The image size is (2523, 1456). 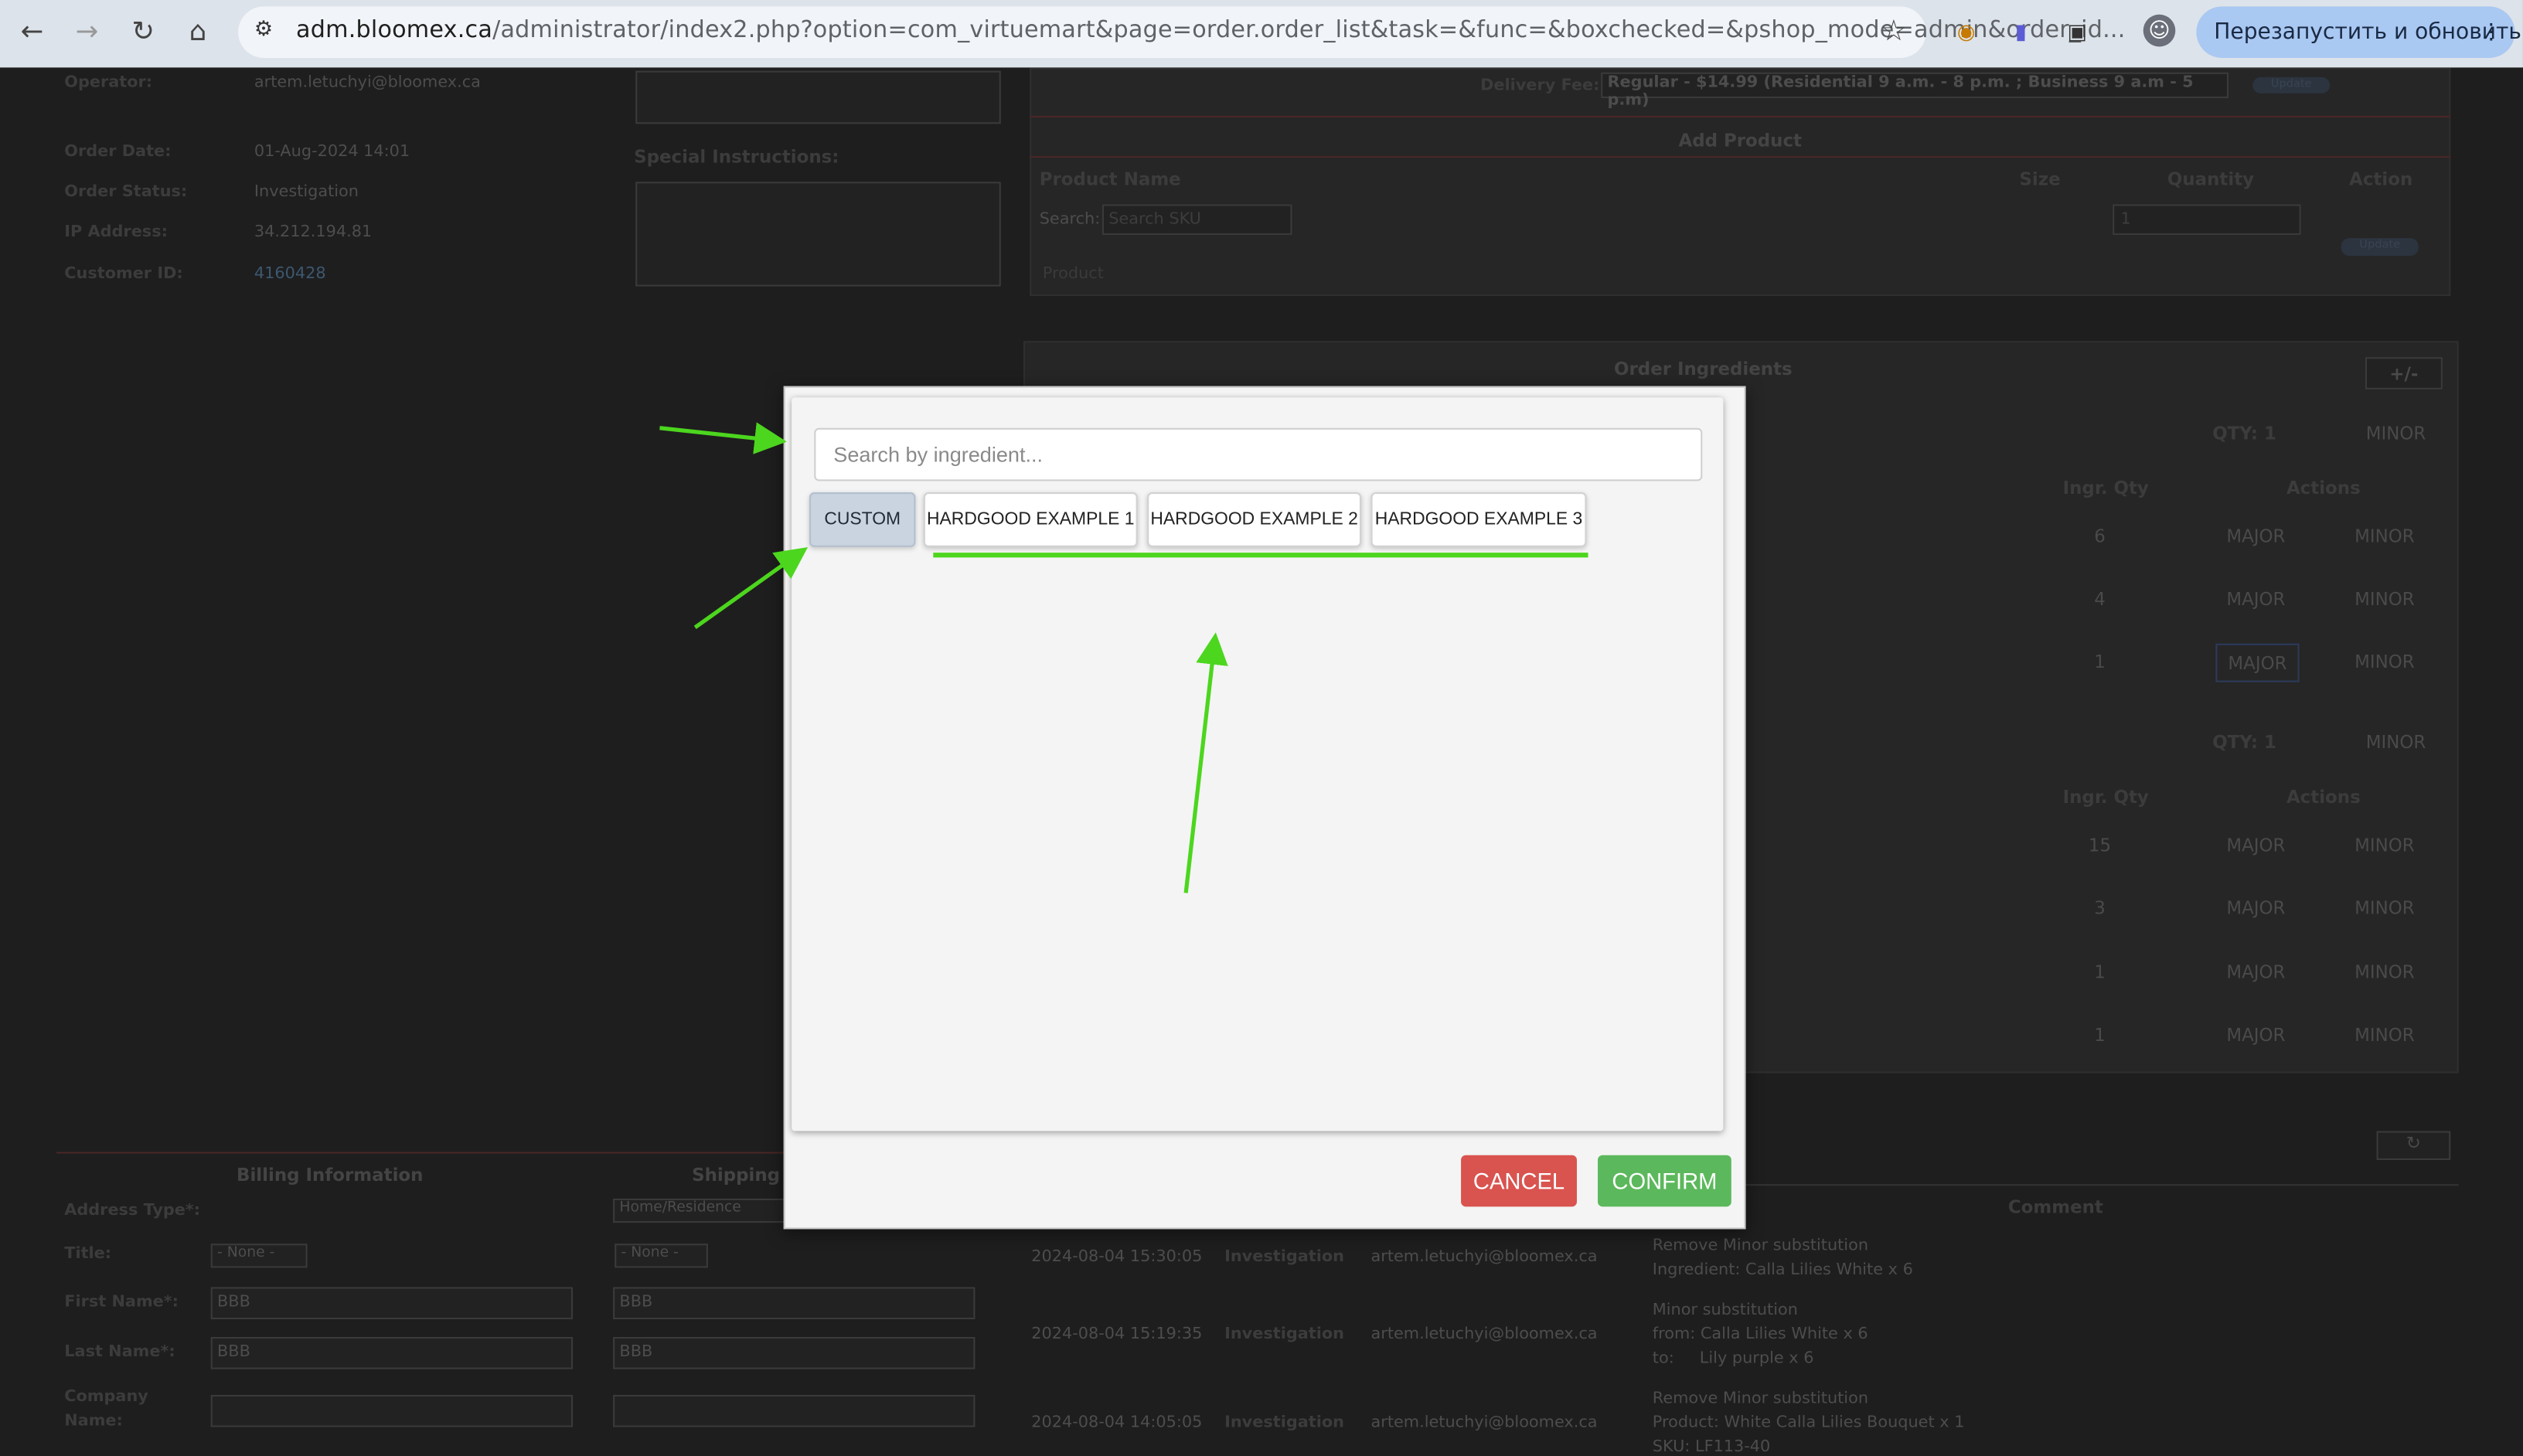 I want to click on ingr-qty: 4, so click(x=2100, y=599).